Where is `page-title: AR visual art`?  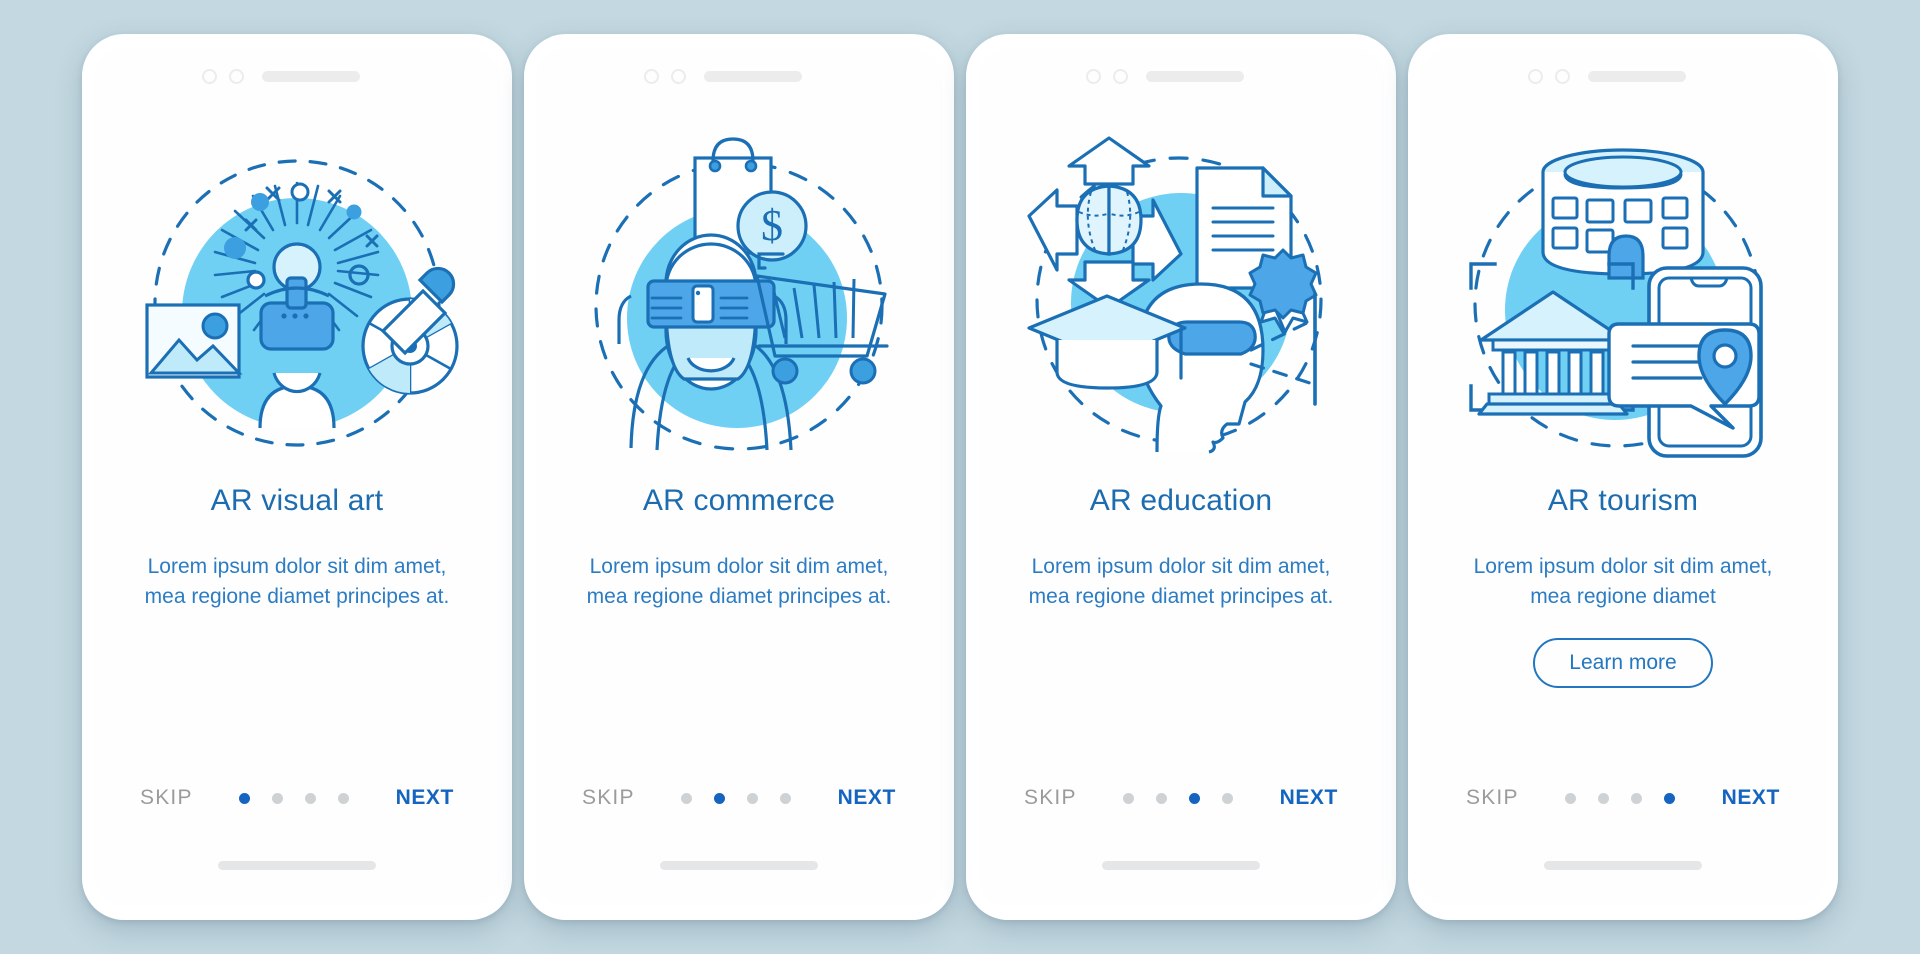 page-title: AR visual art is located at coordinates (297, 500).